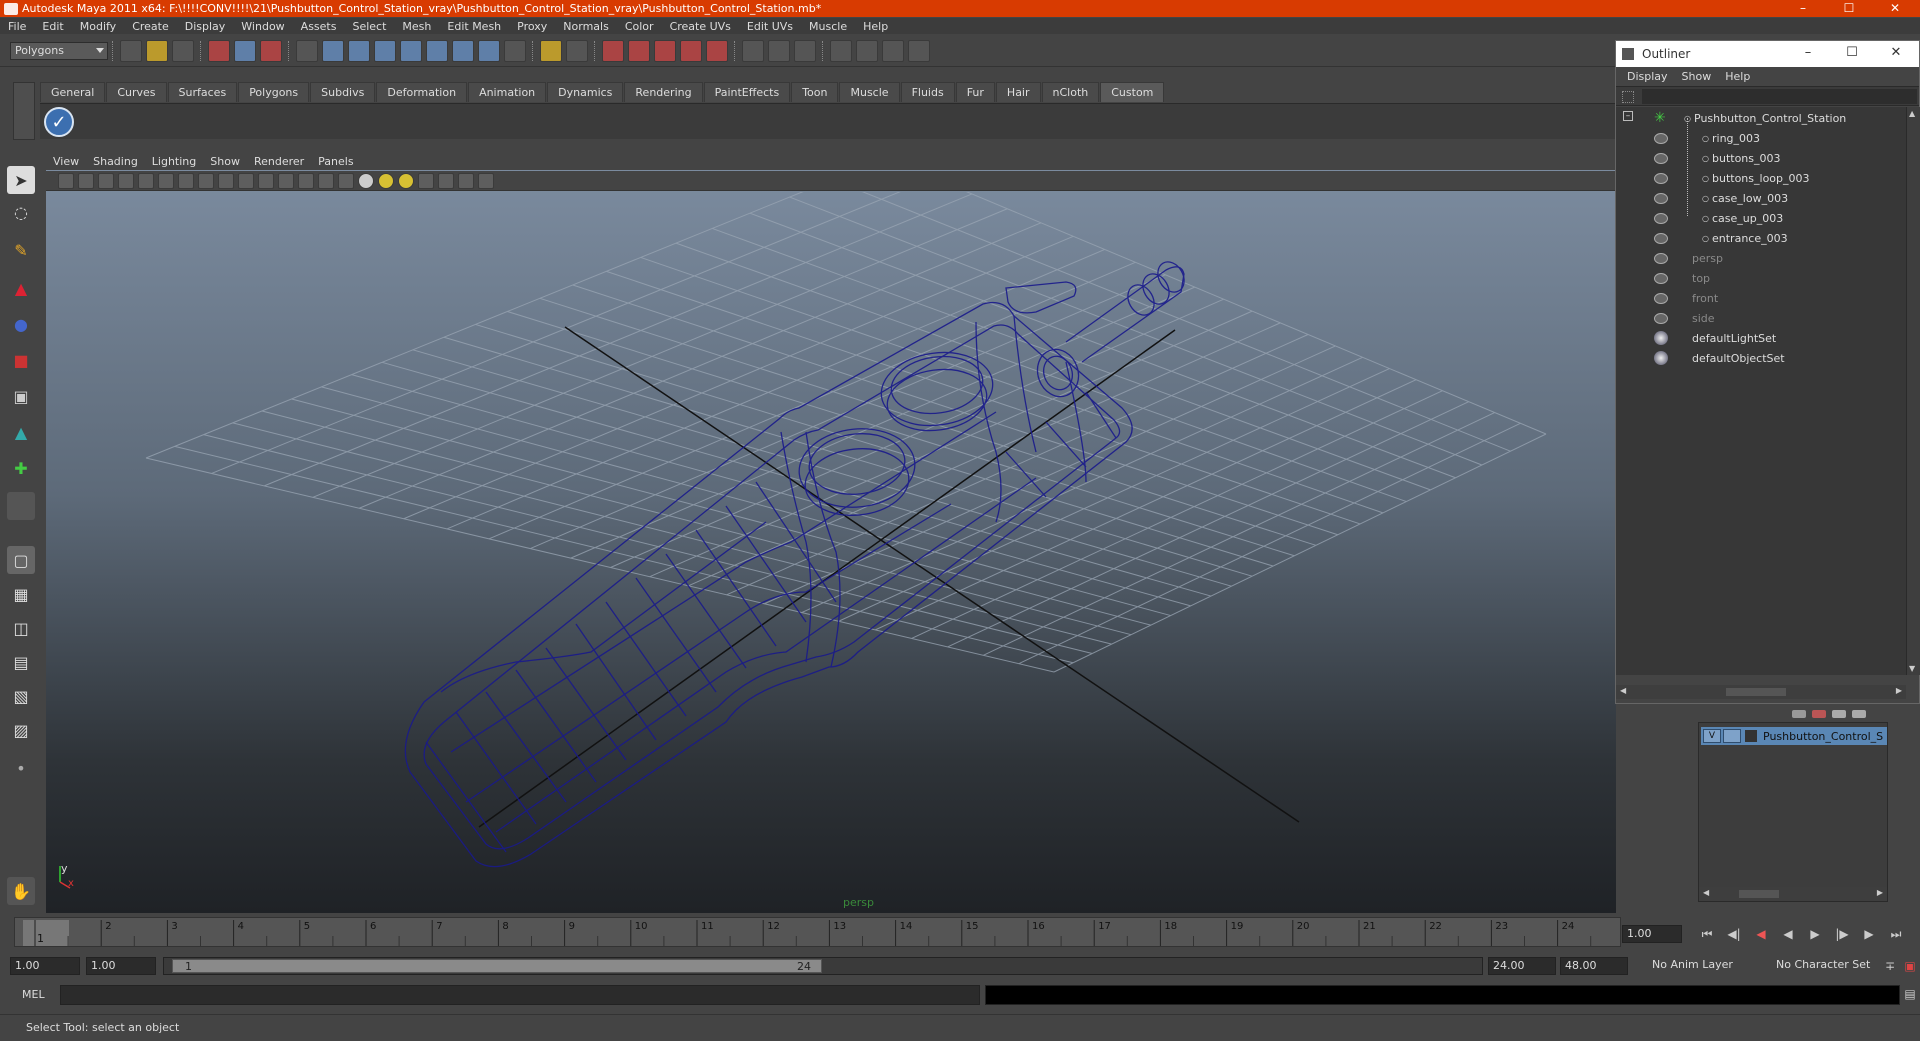  I want to click on snap-surface-icon, so click(691, 50).